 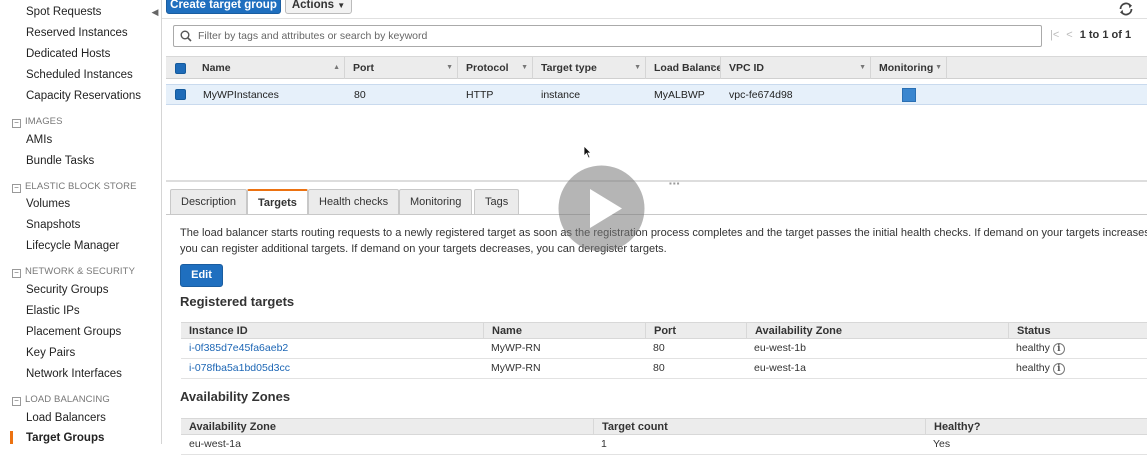 I want to click on sidebar-section-ebs: − ELASTIC BLOCK STORE, so click(x=74, y=187).